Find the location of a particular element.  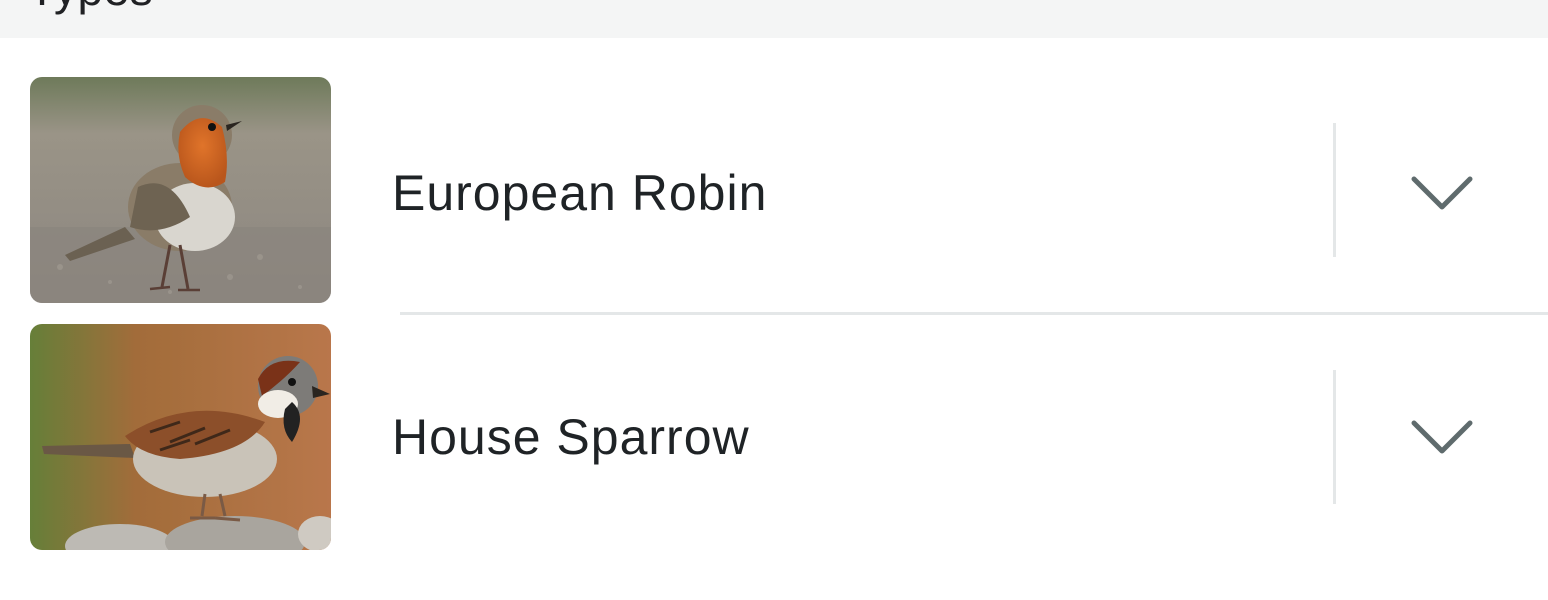

section-title: Types is located at coordinates (90, 6).